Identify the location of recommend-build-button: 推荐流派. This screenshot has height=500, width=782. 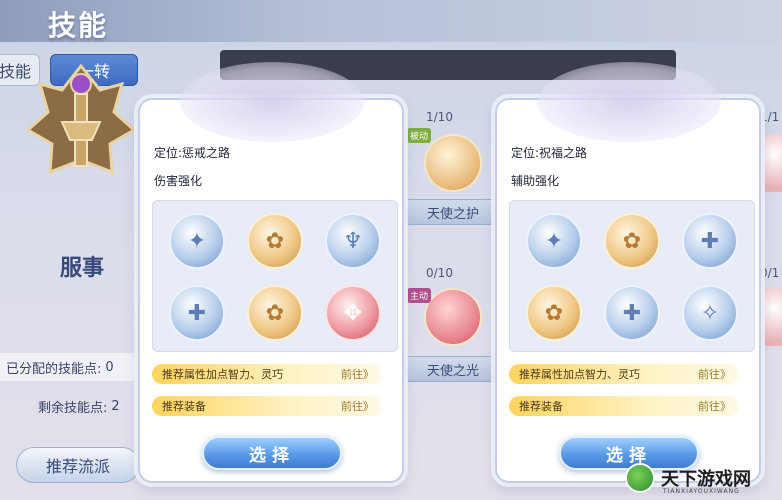
(78, 465).